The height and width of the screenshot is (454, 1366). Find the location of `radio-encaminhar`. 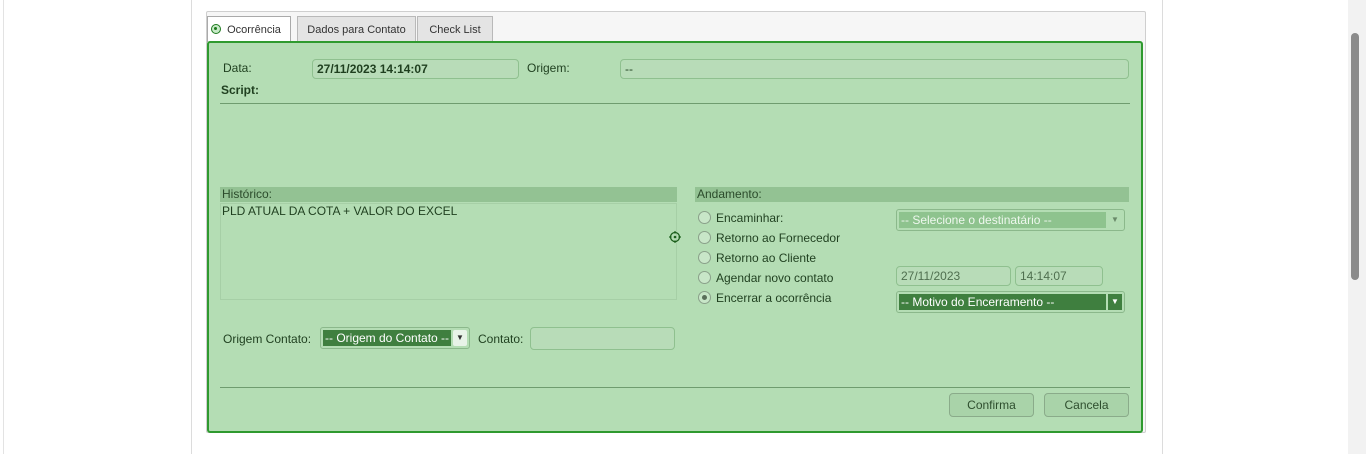

radio-encaminhar is located at coordinates (704, 217).